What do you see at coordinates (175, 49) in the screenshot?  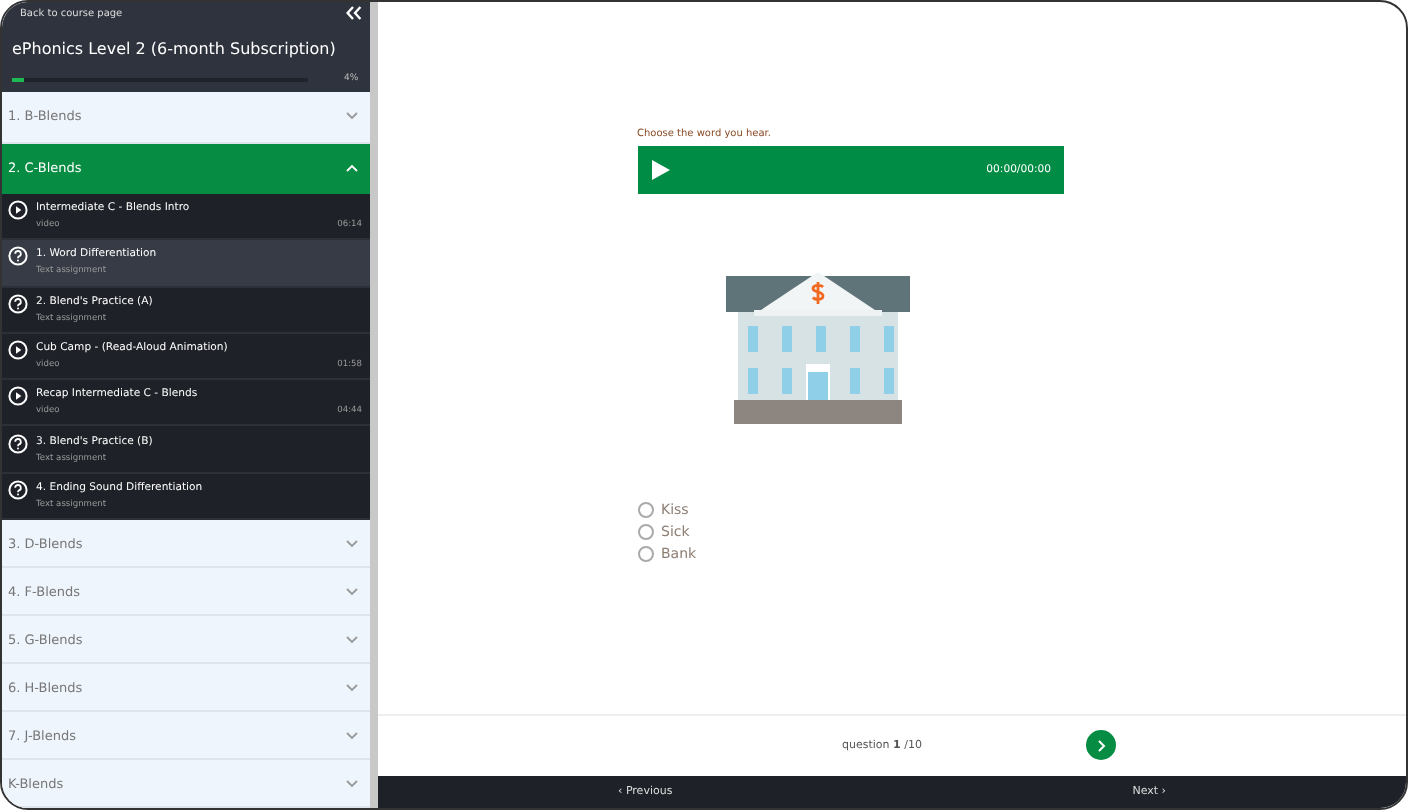 I see `course-title: ePhonics Level 2 (6-month Subscription)` at bounding box center [175, 49].